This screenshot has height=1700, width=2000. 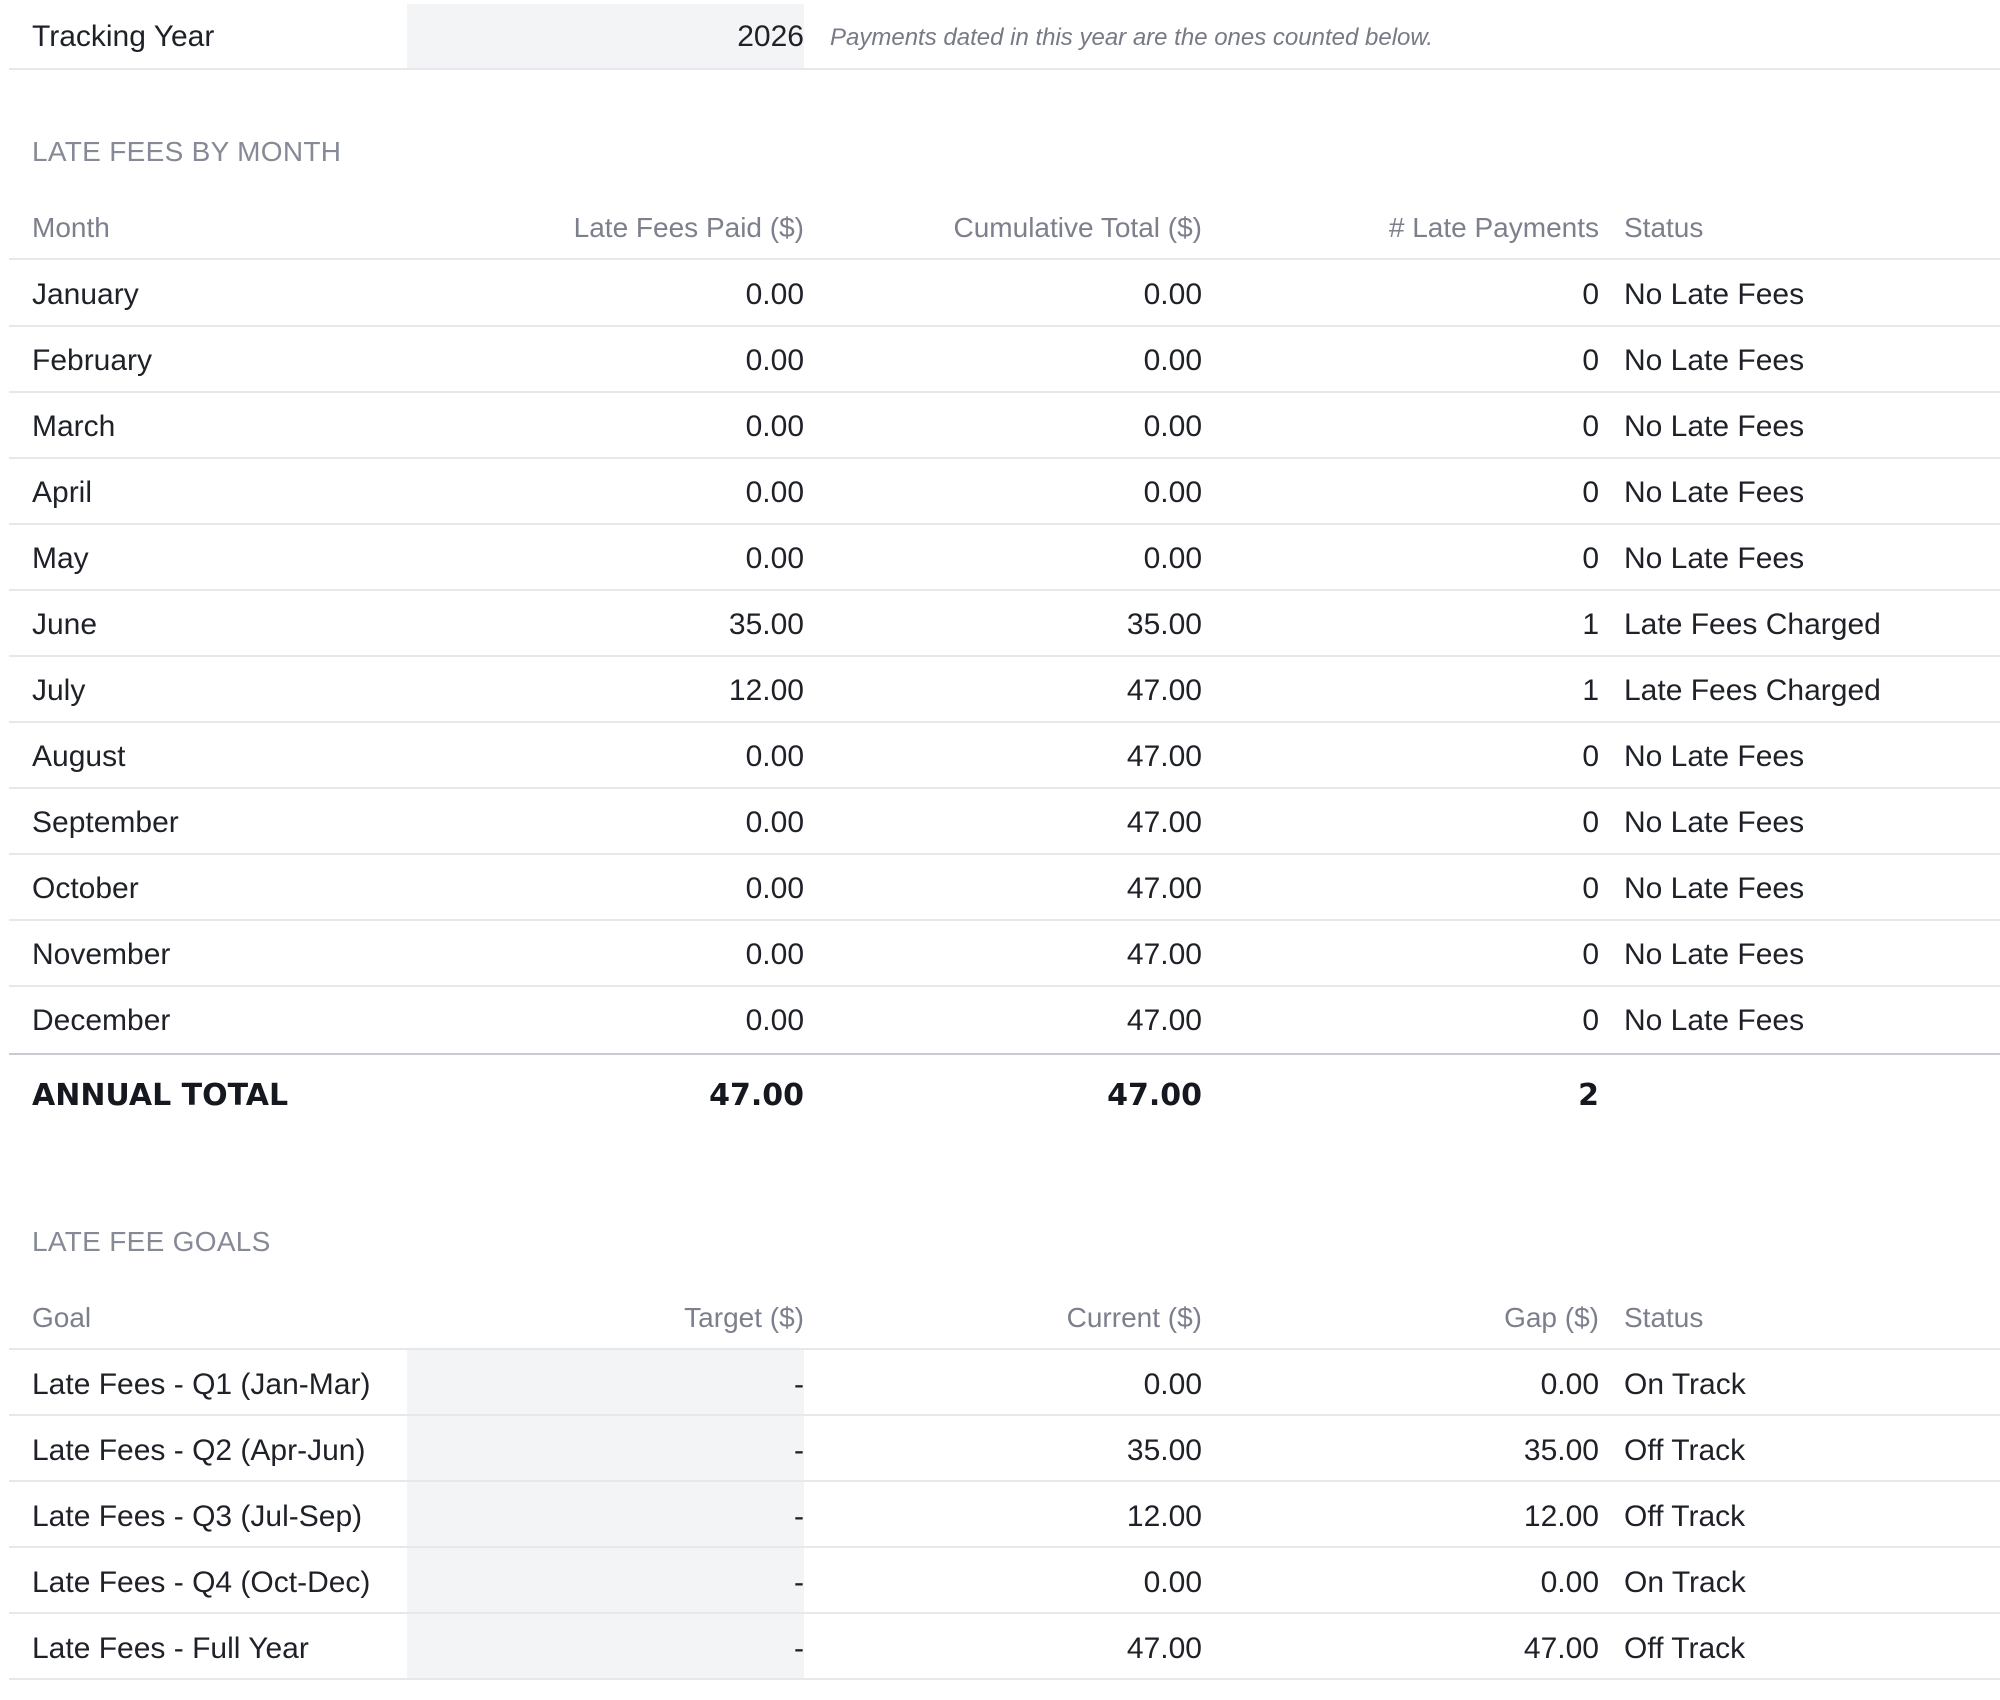 I want to click on col-header-late-payments: # Late Payments, so click(x=1493, y=227).